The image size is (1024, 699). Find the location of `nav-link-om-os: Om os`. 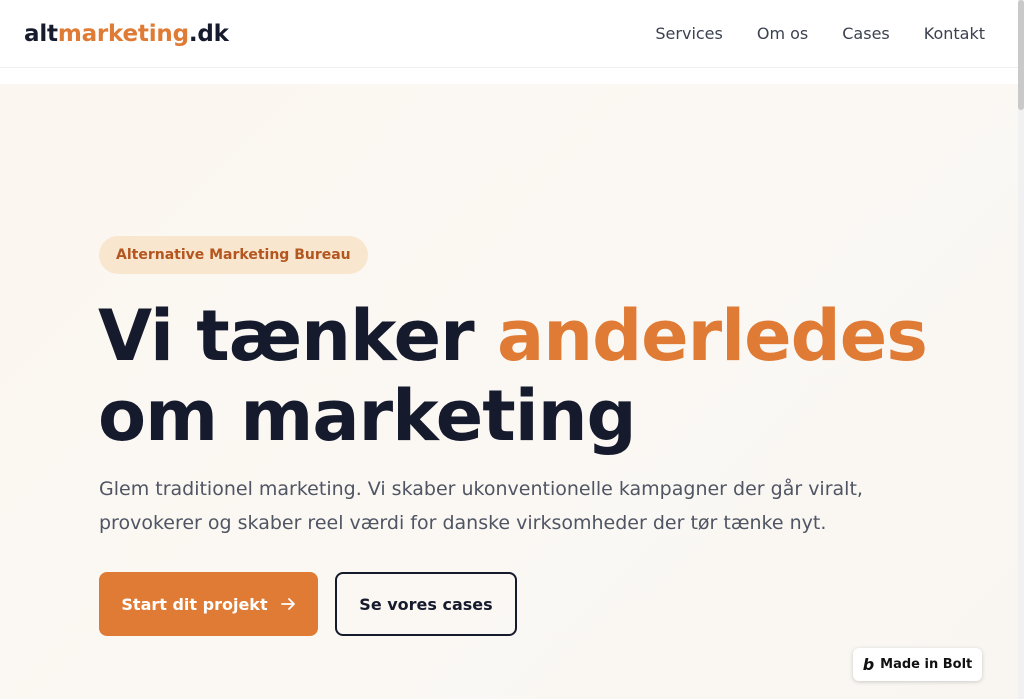

nav-link-om-os: Om os is located at coordinates (782, 33).